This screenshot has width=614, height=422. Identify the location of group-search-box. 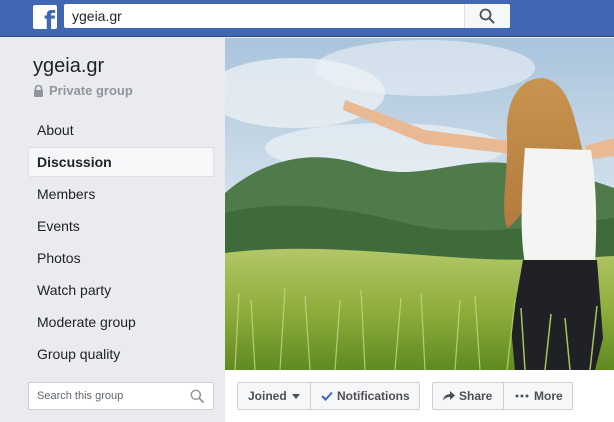
(121, 396).